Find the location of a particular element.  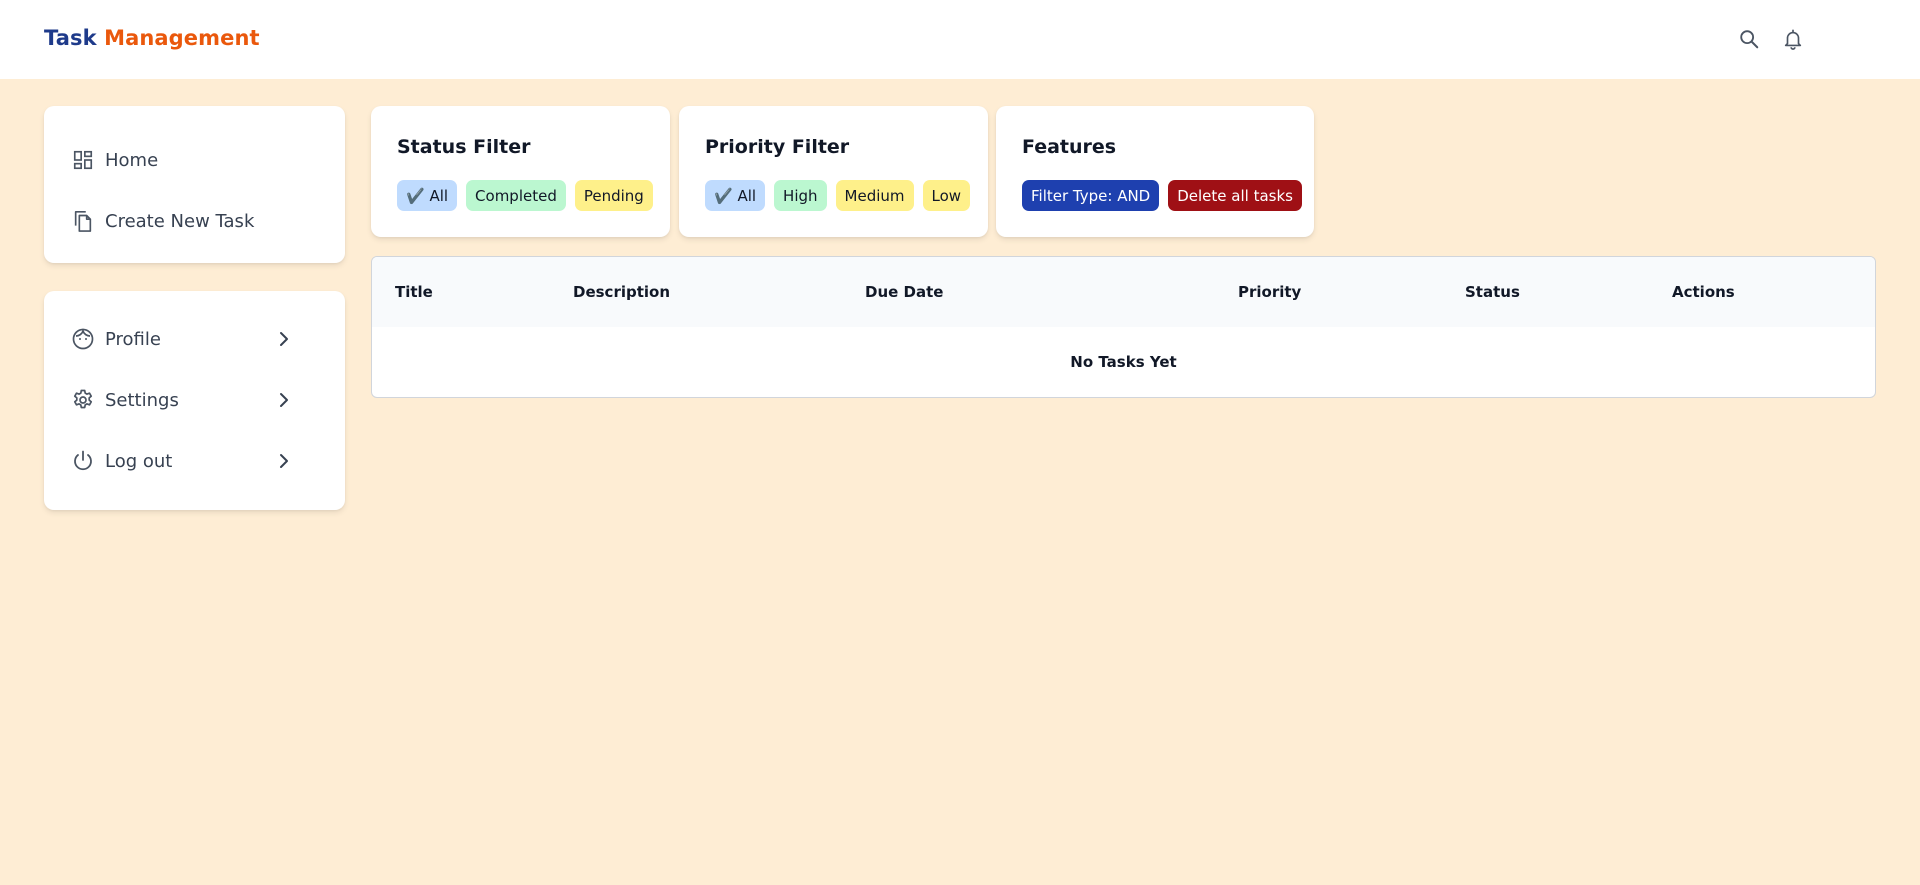

dashboard-icon is located at coordinates (83, 160).